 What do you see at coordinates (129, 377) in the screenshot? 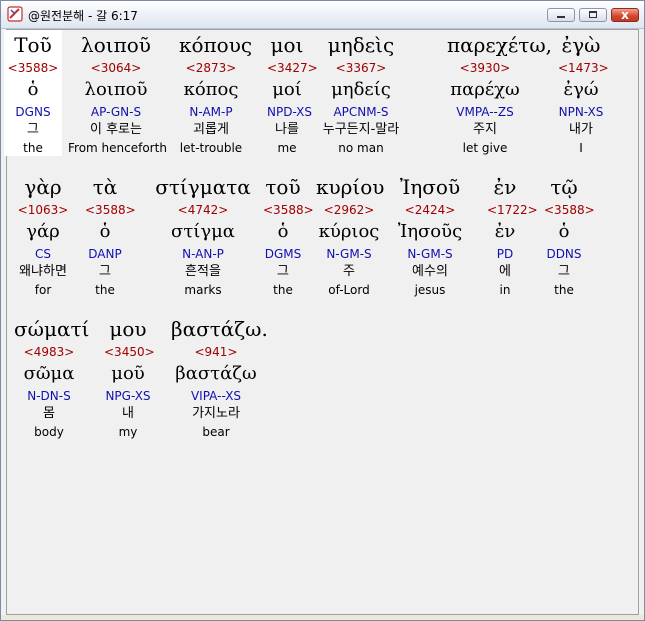
I see `word-block: μου <3450> μοῦ NPG-XS 내 my` at bounding box center [129, 377].